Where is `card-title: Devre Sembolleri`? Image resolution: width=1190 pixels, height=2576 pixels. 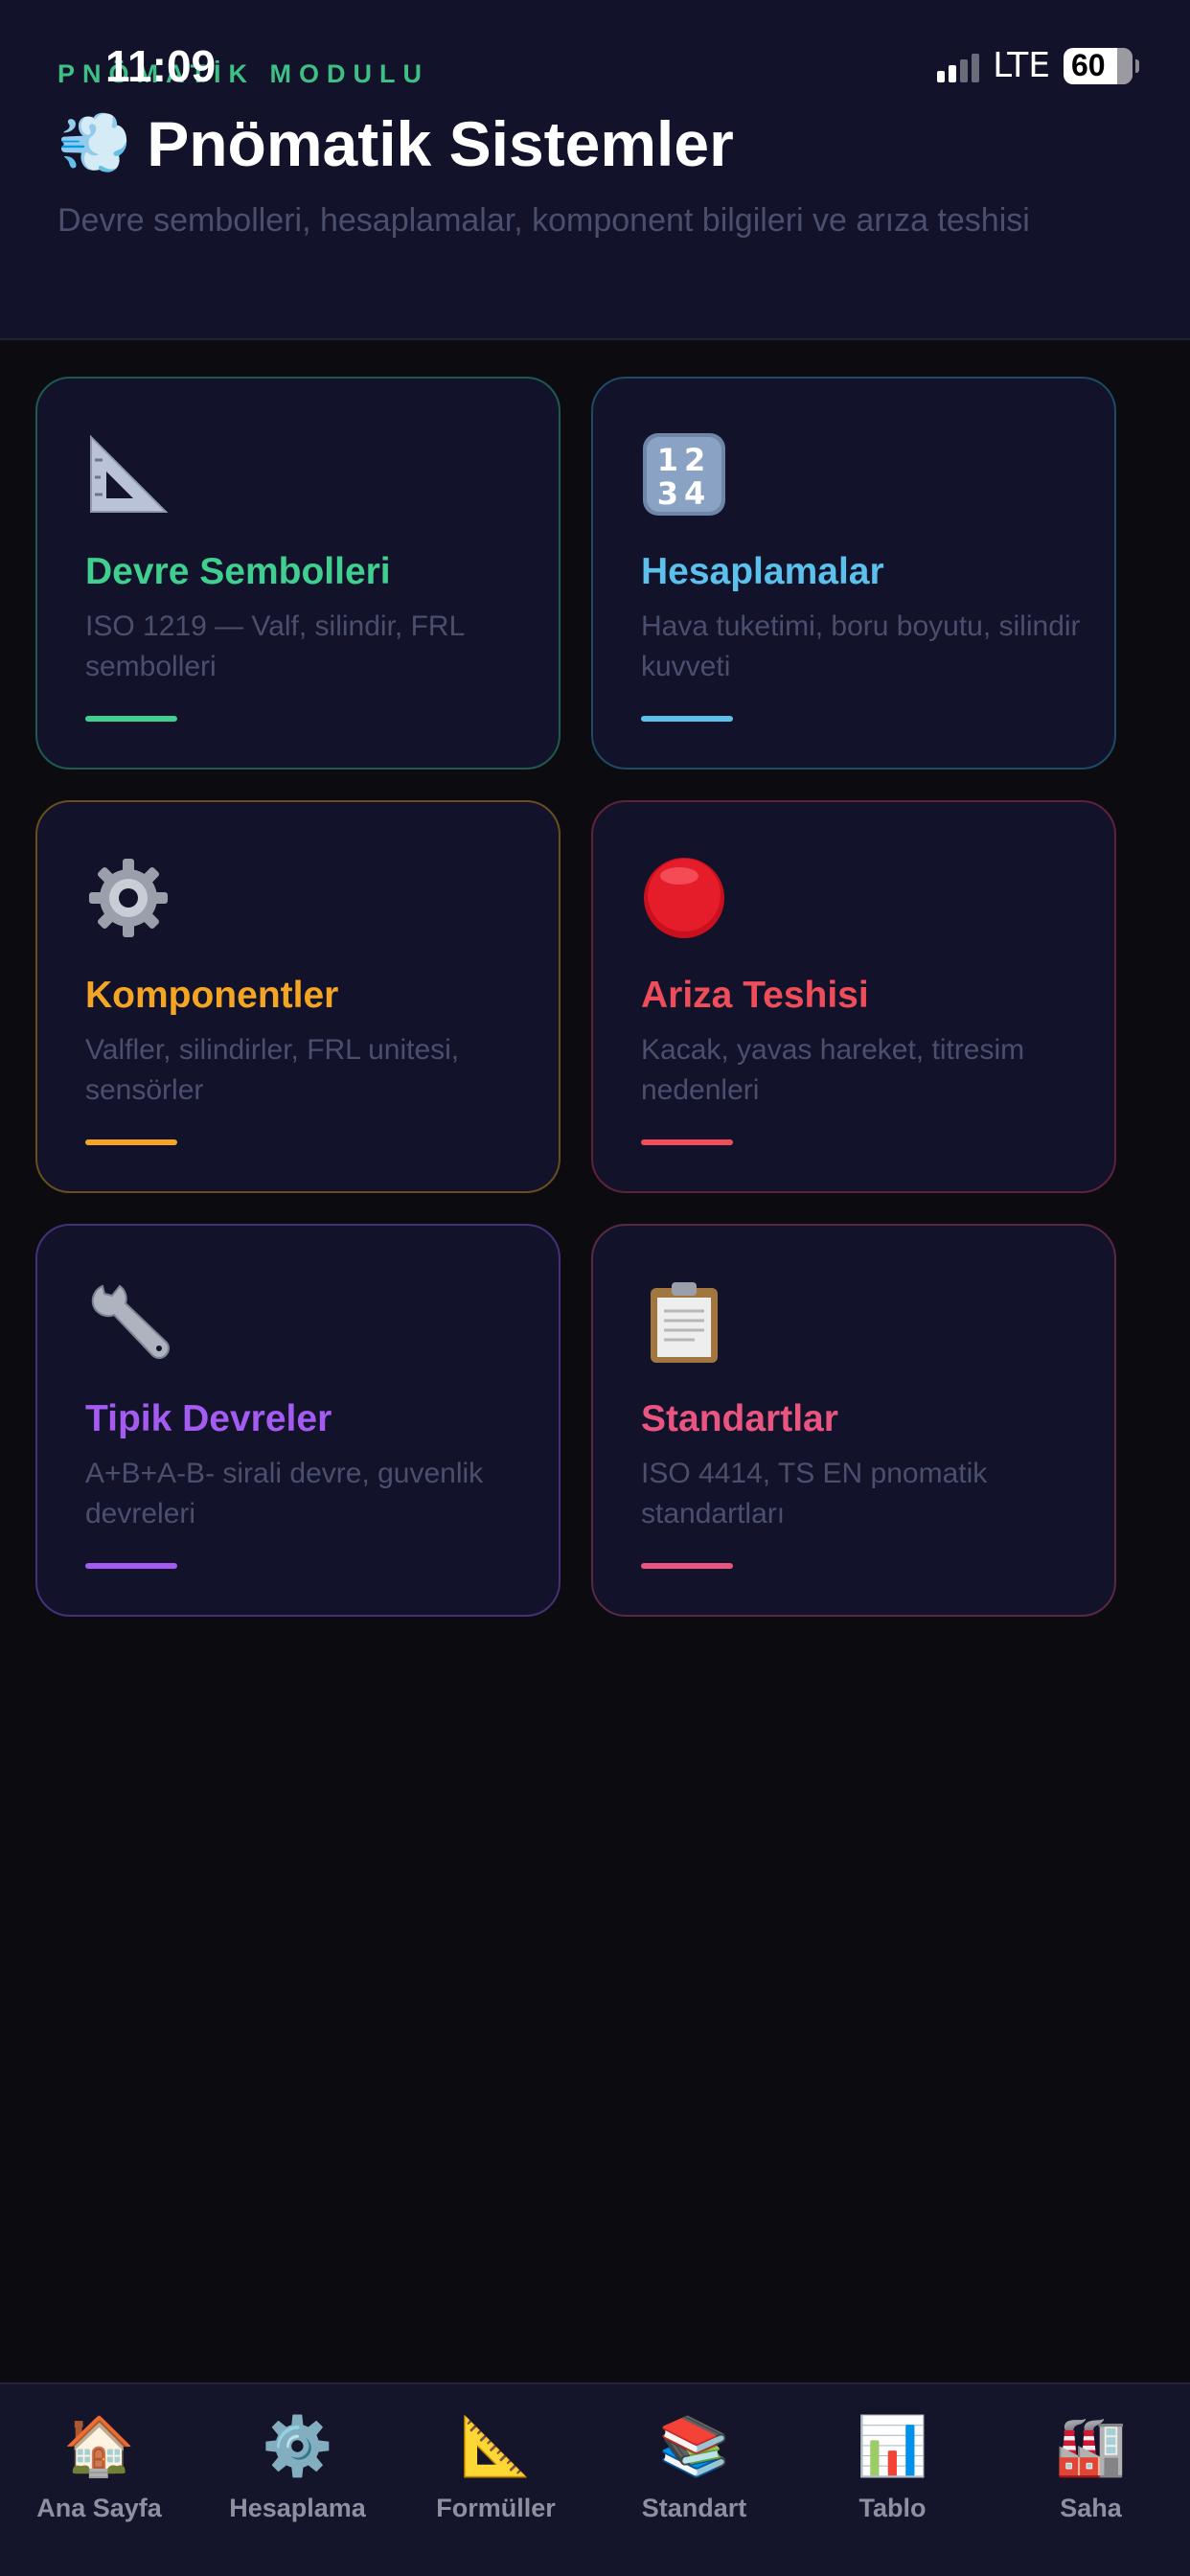 card-title: Devre Sembolleri is located at coordinates (238, 571).